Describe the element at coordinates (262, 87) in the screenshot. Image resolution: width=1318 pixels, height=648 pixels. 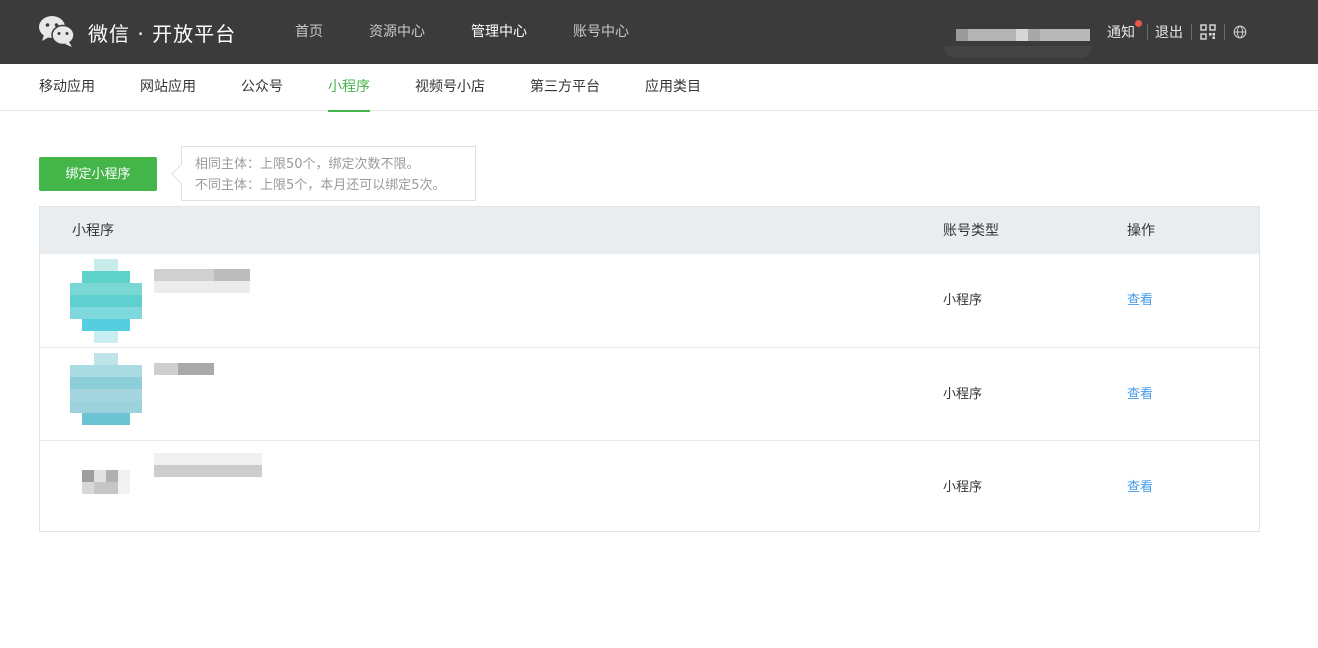
I see `tab-official-accounts: 公众号` at that location.